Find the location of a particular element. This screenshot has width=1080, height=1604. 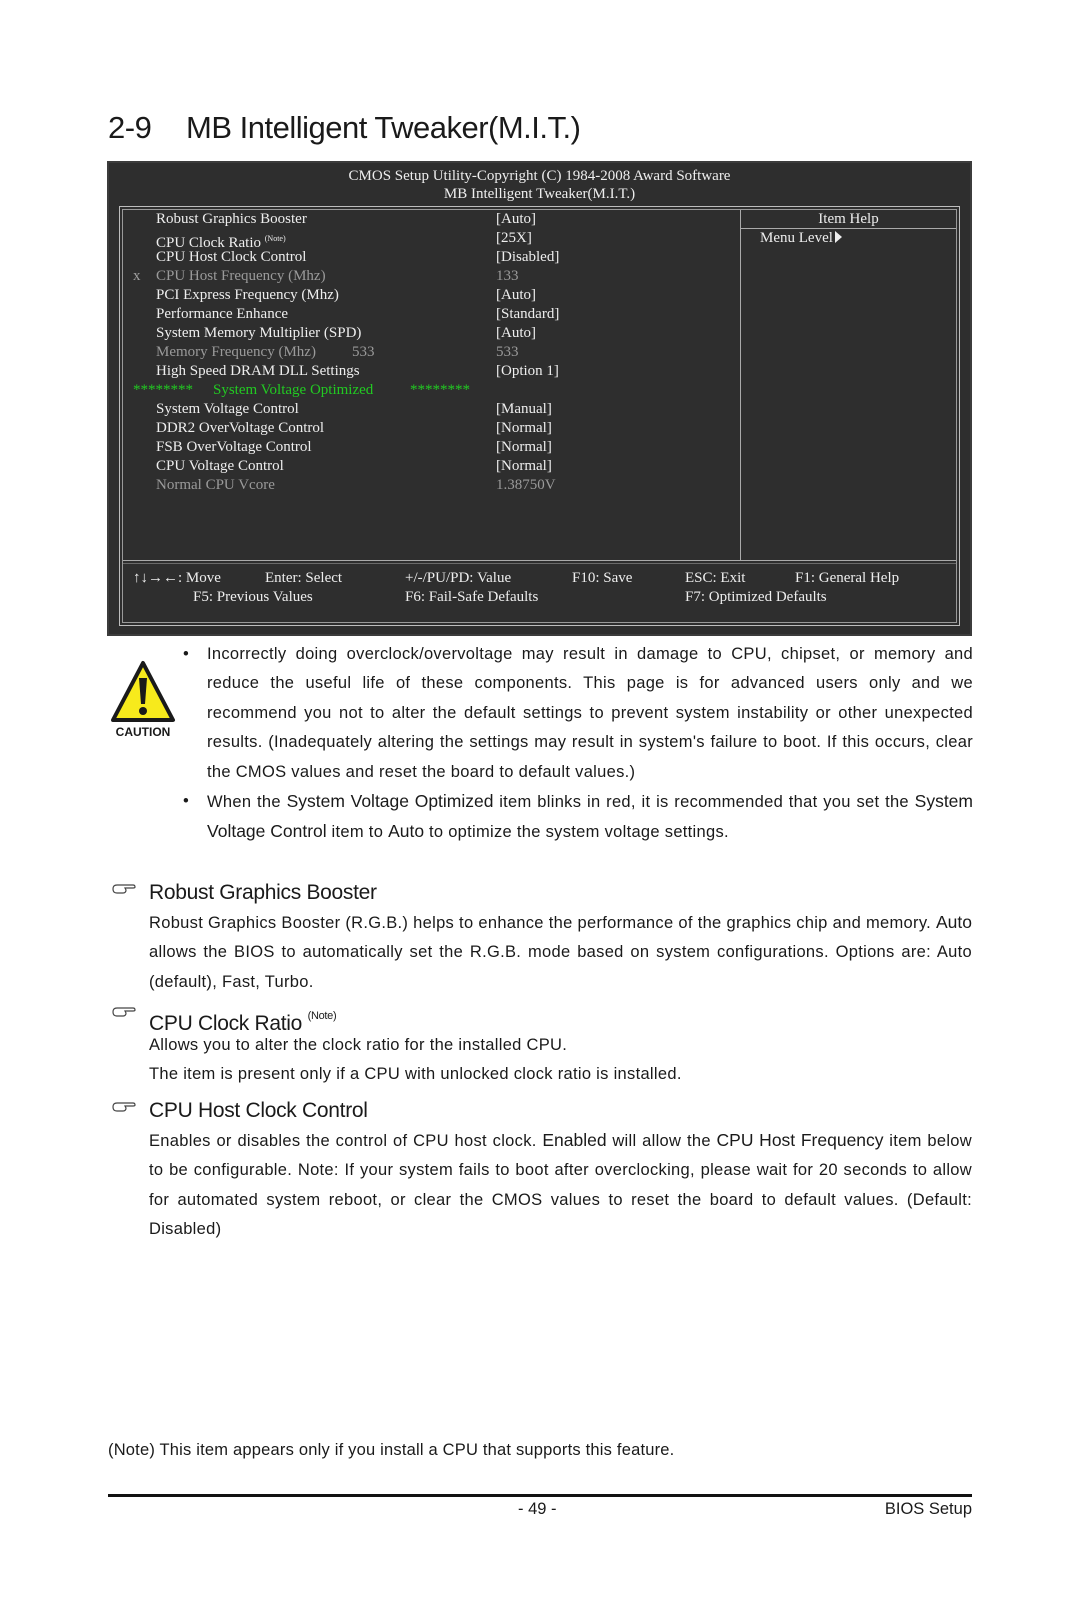

item-help-body: Menu Level is located at coordinates (801, 238).